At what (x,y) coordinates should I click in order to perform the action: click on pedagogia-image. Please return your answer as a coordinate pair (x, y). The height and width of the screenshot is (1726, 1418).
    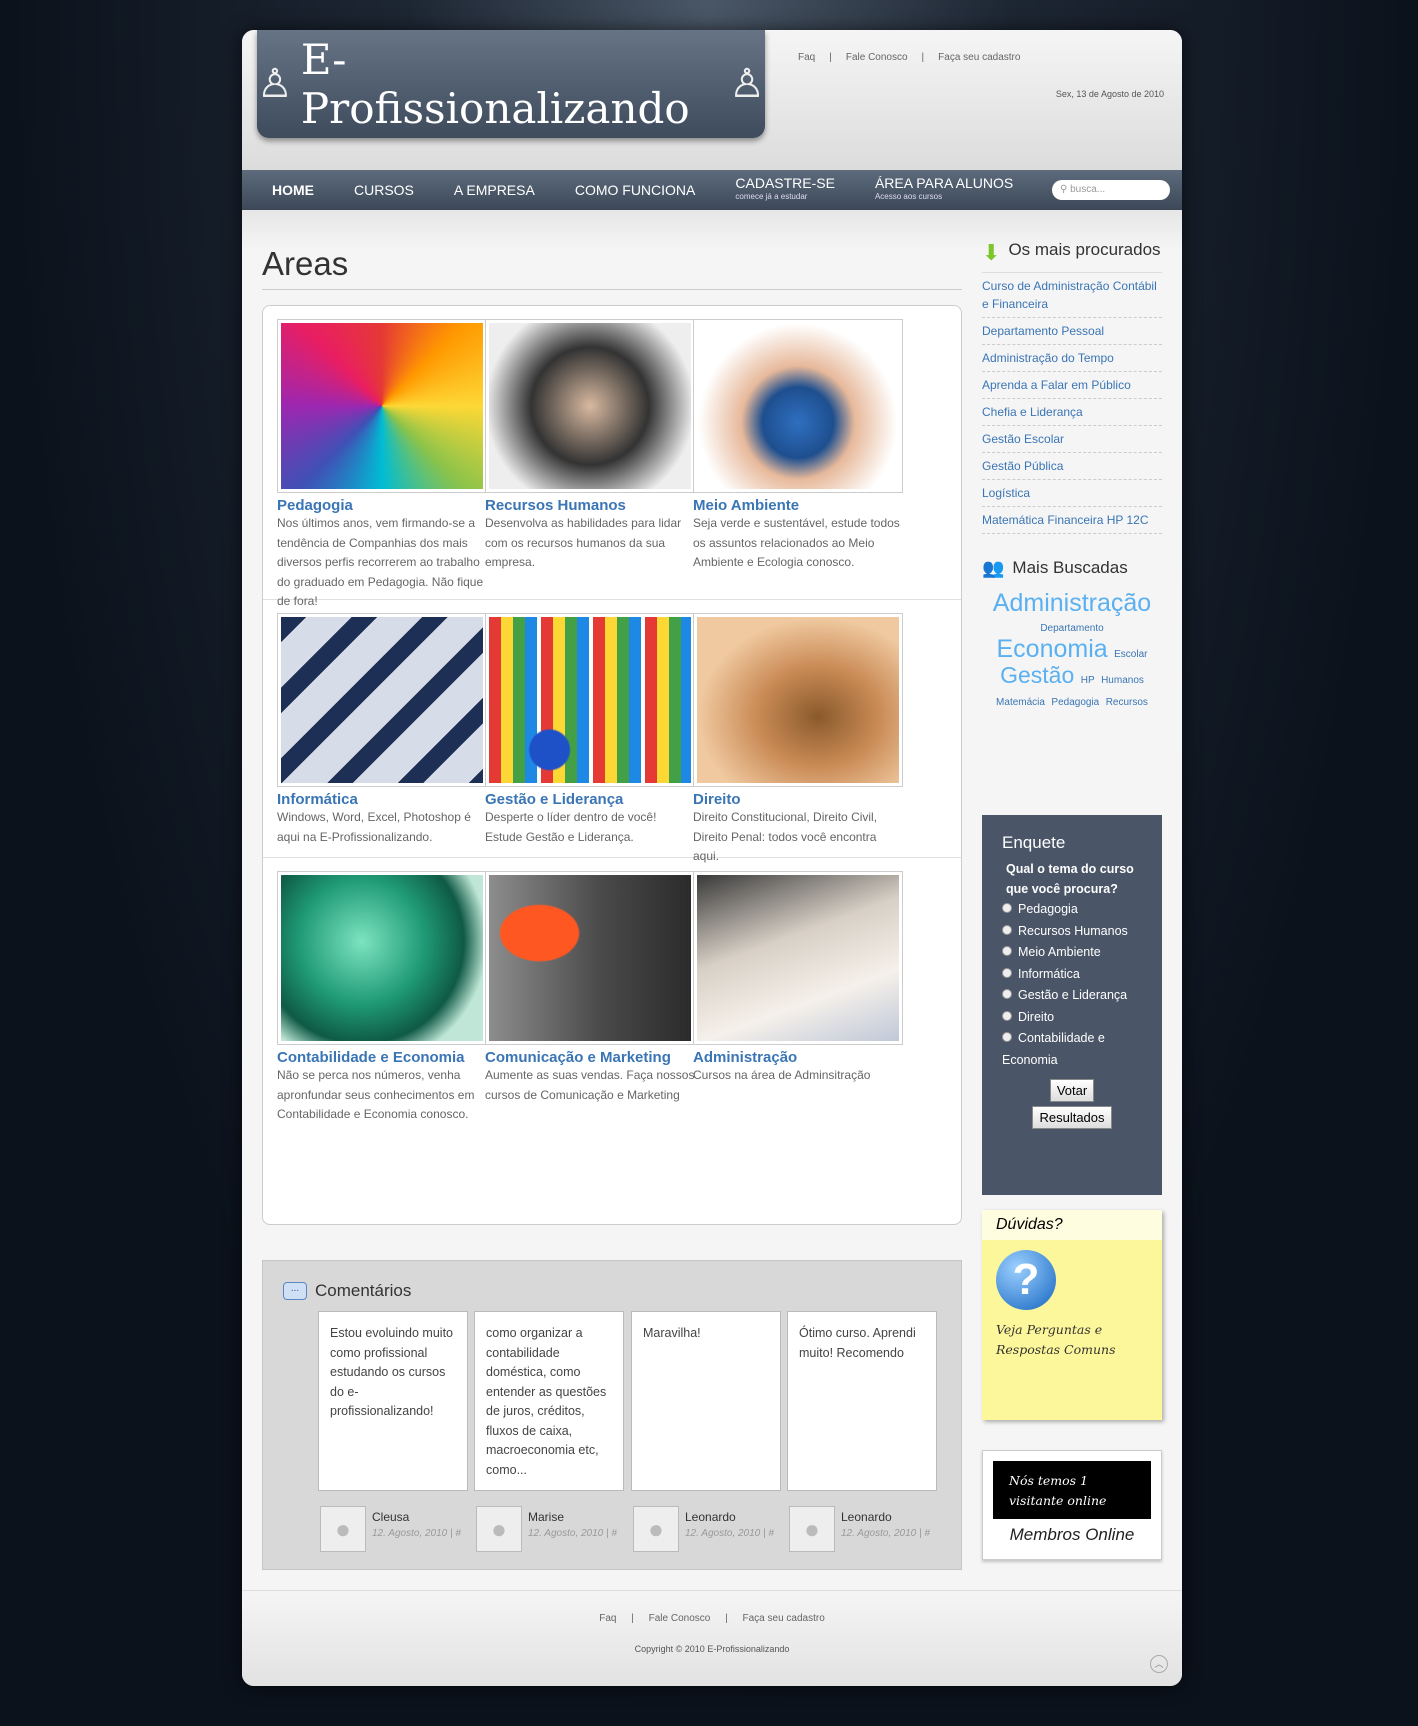
    Looking at the image, I should click on (382, 406).